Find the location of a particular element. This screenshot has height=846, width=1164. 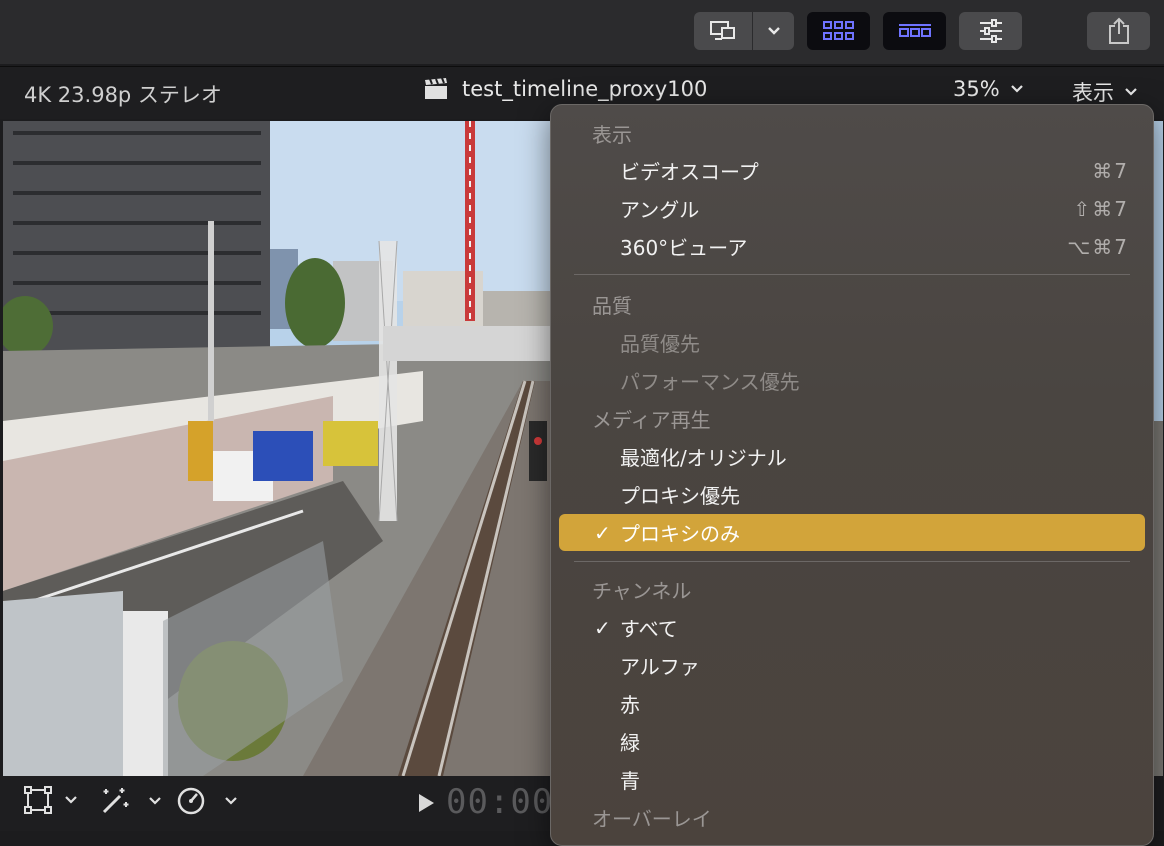

menu-item-video-scopes: ビデオスコープ ⌘7 is located at coordinates (852, 170).